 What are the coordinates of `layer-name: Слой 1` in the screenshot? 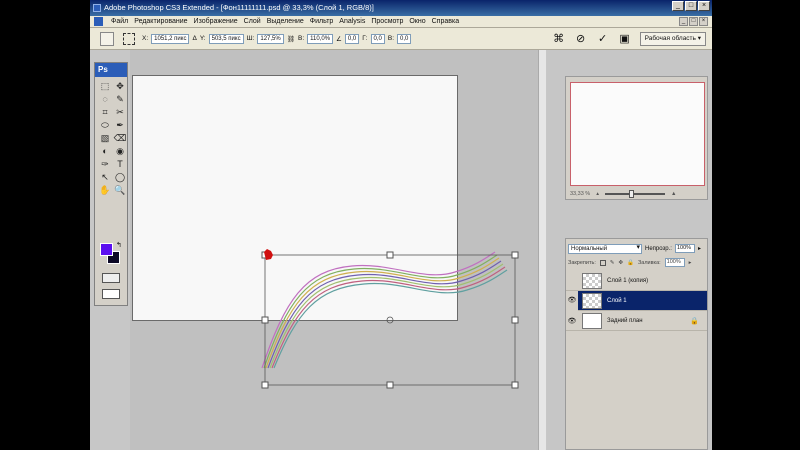 It's located at (617, 300).